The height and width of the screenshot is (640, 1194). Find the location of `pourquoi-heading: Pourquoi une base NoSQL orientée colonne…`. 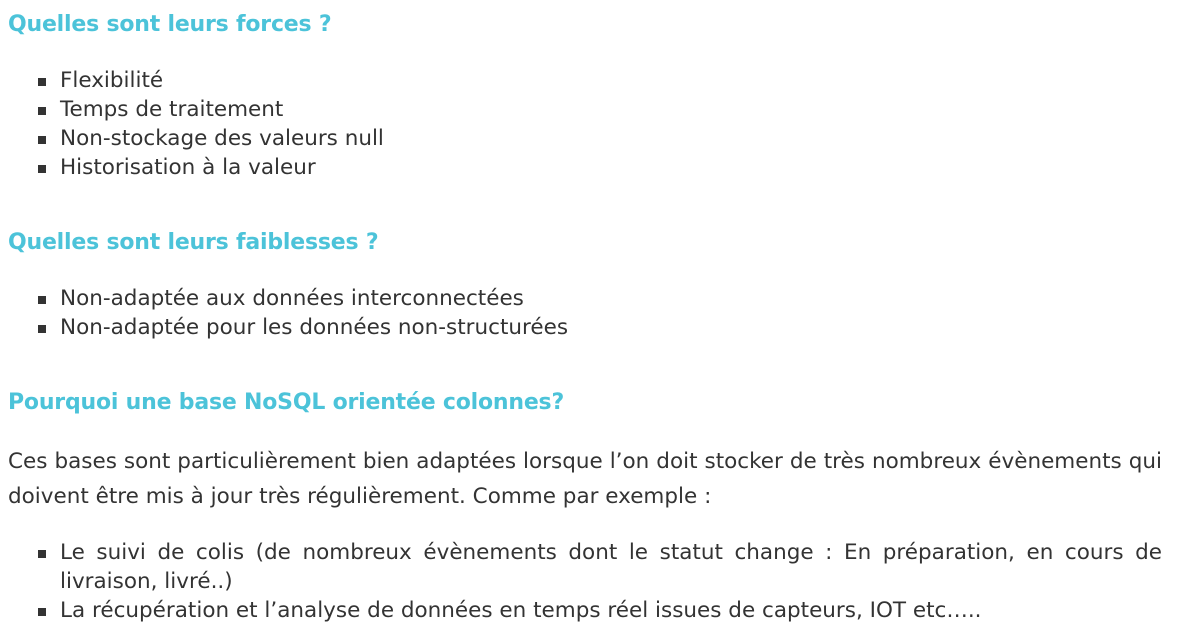

pourquoi-heading: Pourquoi une base NoSQL orientée colonne… is located at coordinates (286, 402).